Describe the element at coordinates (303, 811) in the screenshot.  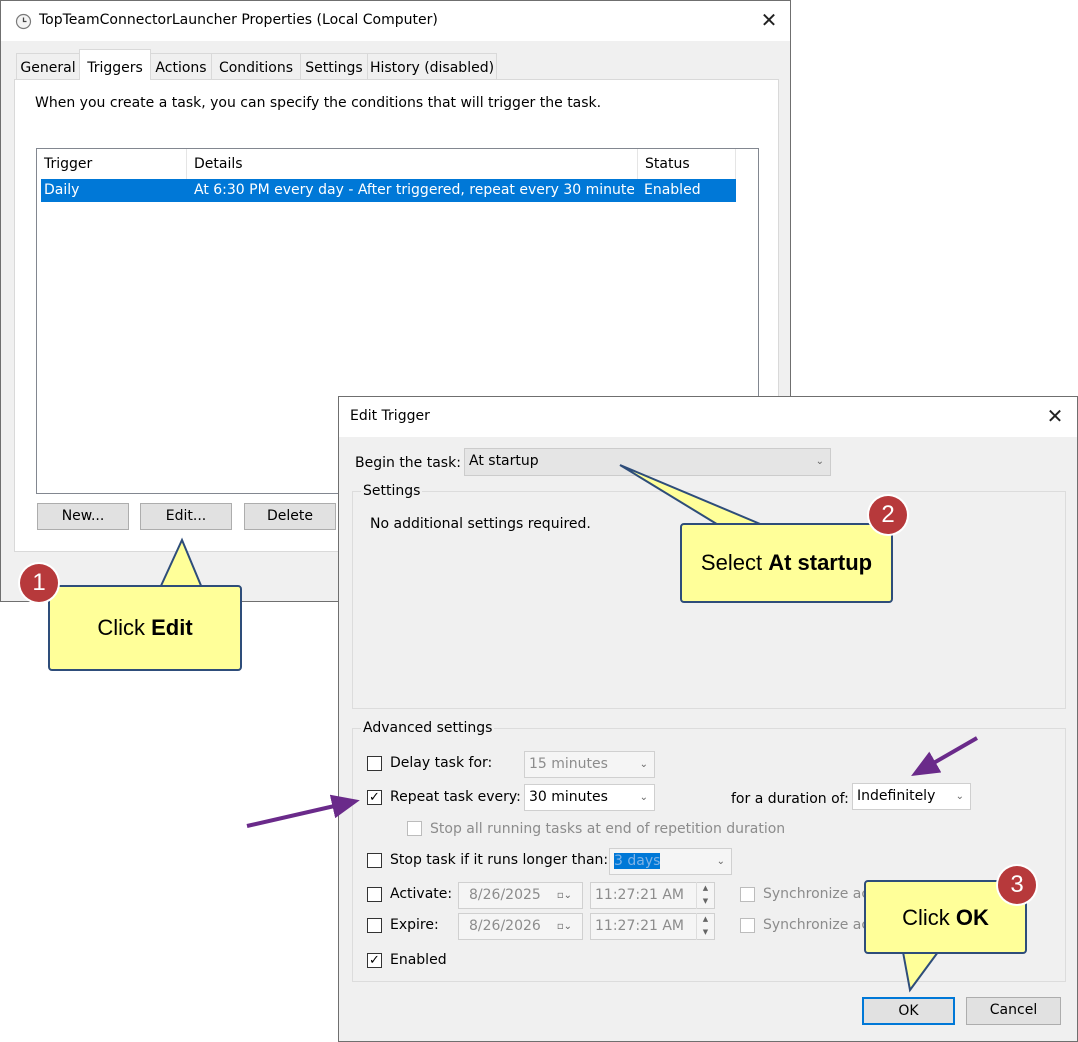
I see `arrow-to-repeat` at that location.